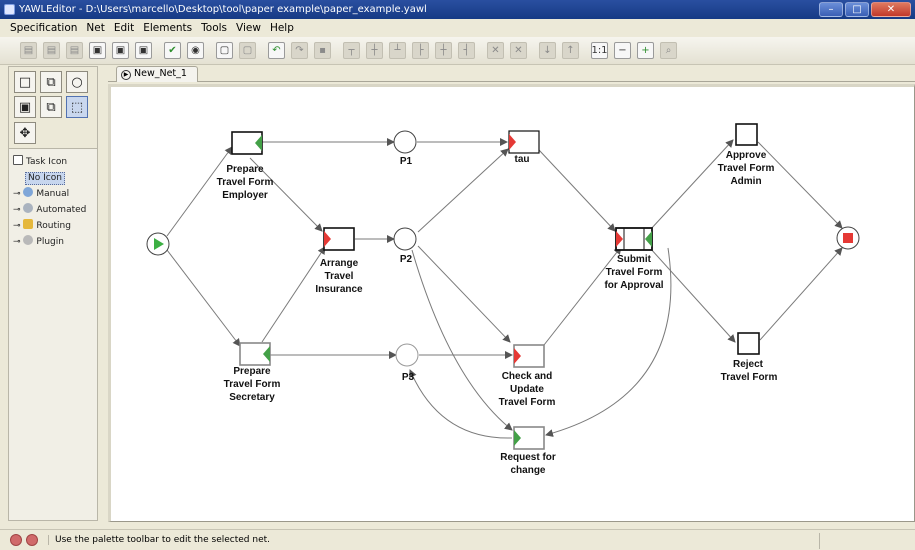  I want to click on task-check-update, so click(529, 356).